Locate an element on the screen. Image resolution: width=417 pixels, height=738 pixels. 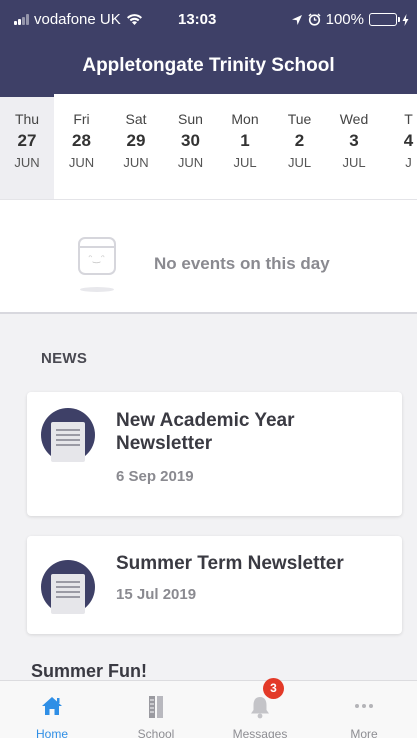
news-date: 15 Jul 2019 is located at coordinates (156, 594).